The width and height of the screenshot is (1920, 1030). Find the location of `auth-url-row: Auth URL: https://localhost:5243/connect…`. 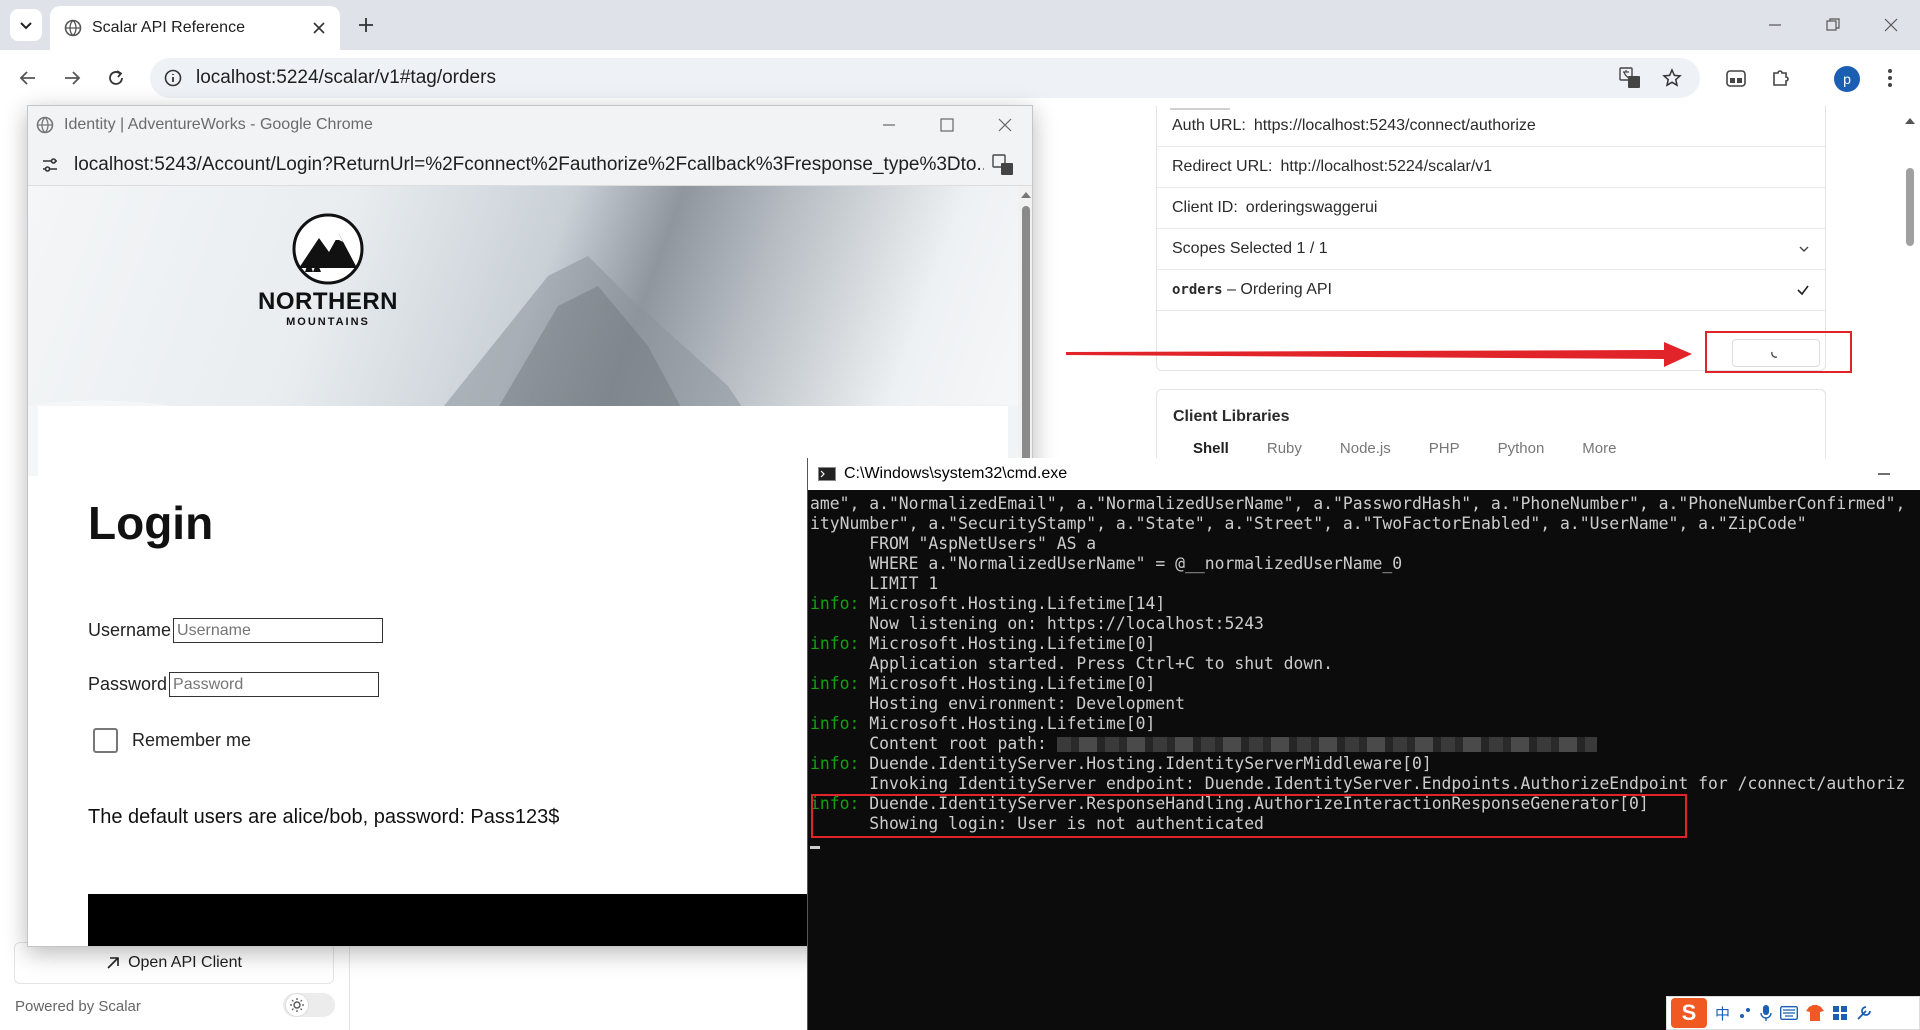

auth-url-row: Auth URL: https://localhost:5243/connect… is located at coordinates (1491, 126).